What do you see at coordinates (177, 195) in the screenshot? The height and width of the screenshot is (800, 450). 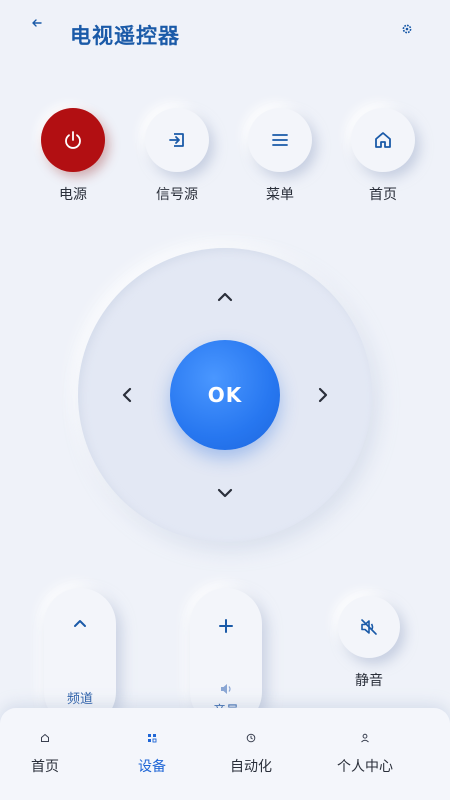 I see `input-source-label: 信号源` at bounding box center [177, 195].